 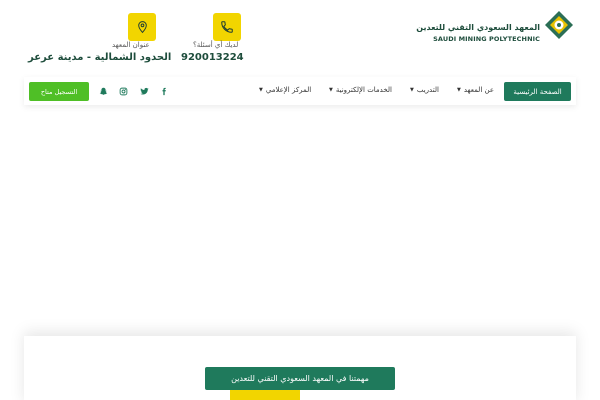 I want to click on phone-number: 920013224, so click(x=212, y=57).